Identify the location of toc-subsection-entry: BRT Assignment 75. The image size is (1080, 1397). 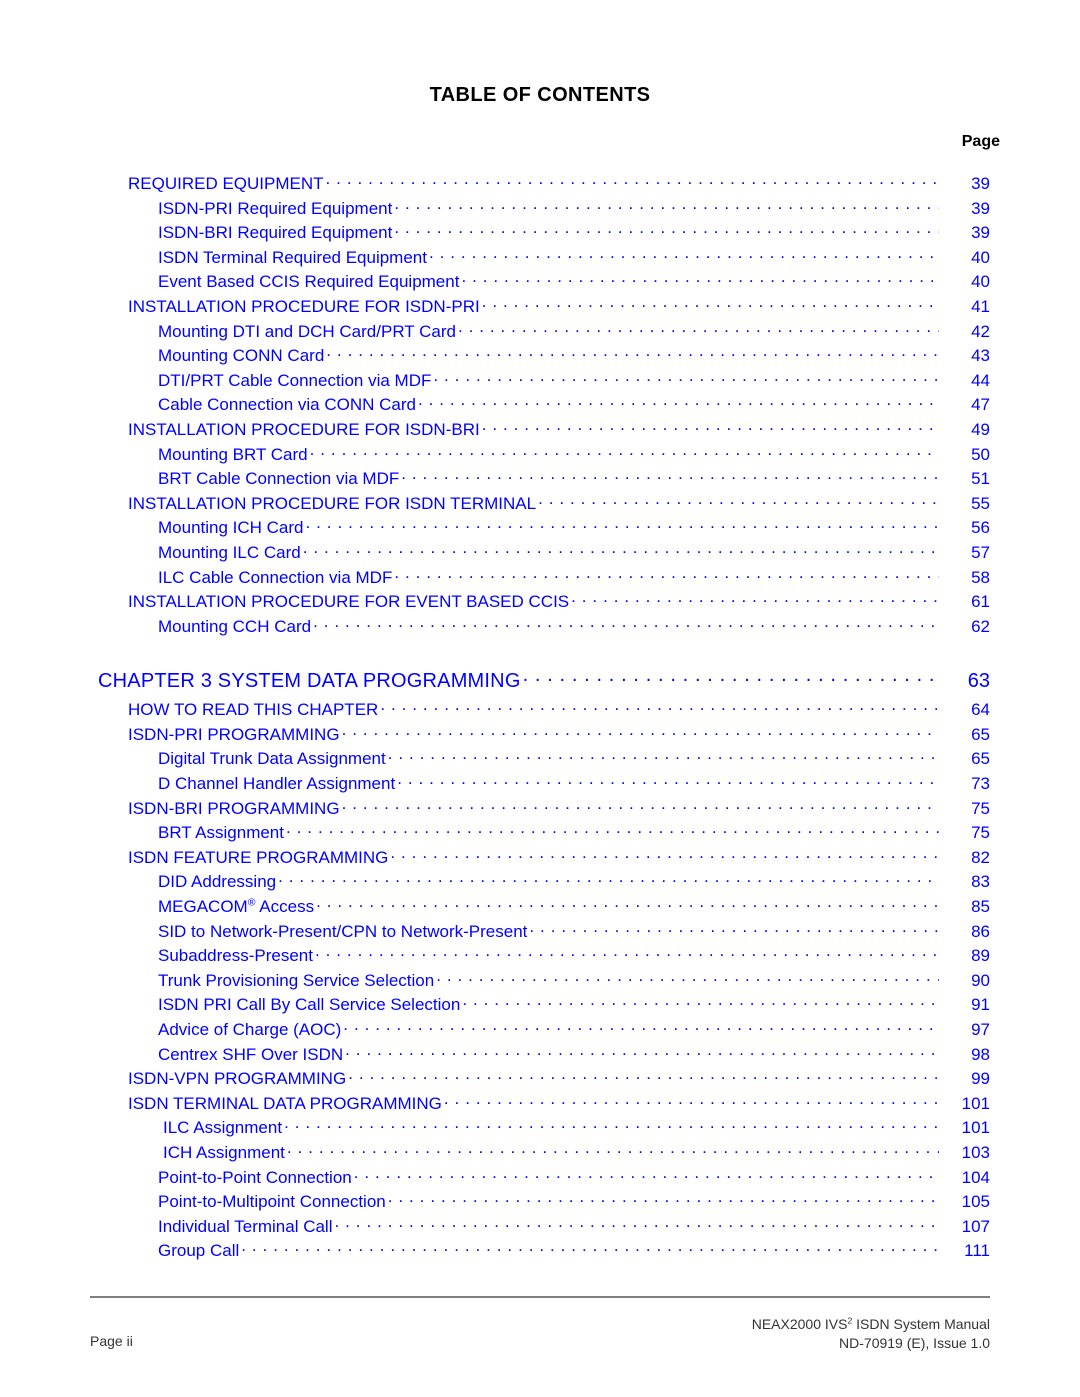
(540, 833).